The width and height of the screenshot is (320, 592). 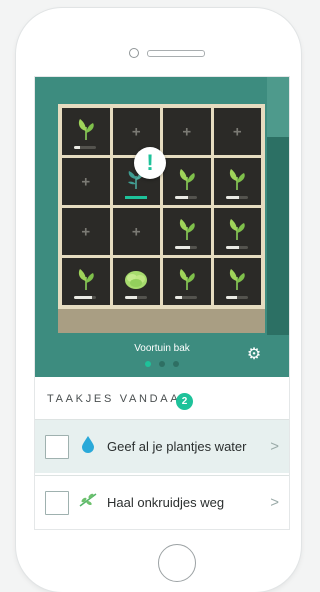 What do you see at coordinates (184, 401) in the screenshot?
I see `task-count-badge: 2` at bounding box center [184, 401].